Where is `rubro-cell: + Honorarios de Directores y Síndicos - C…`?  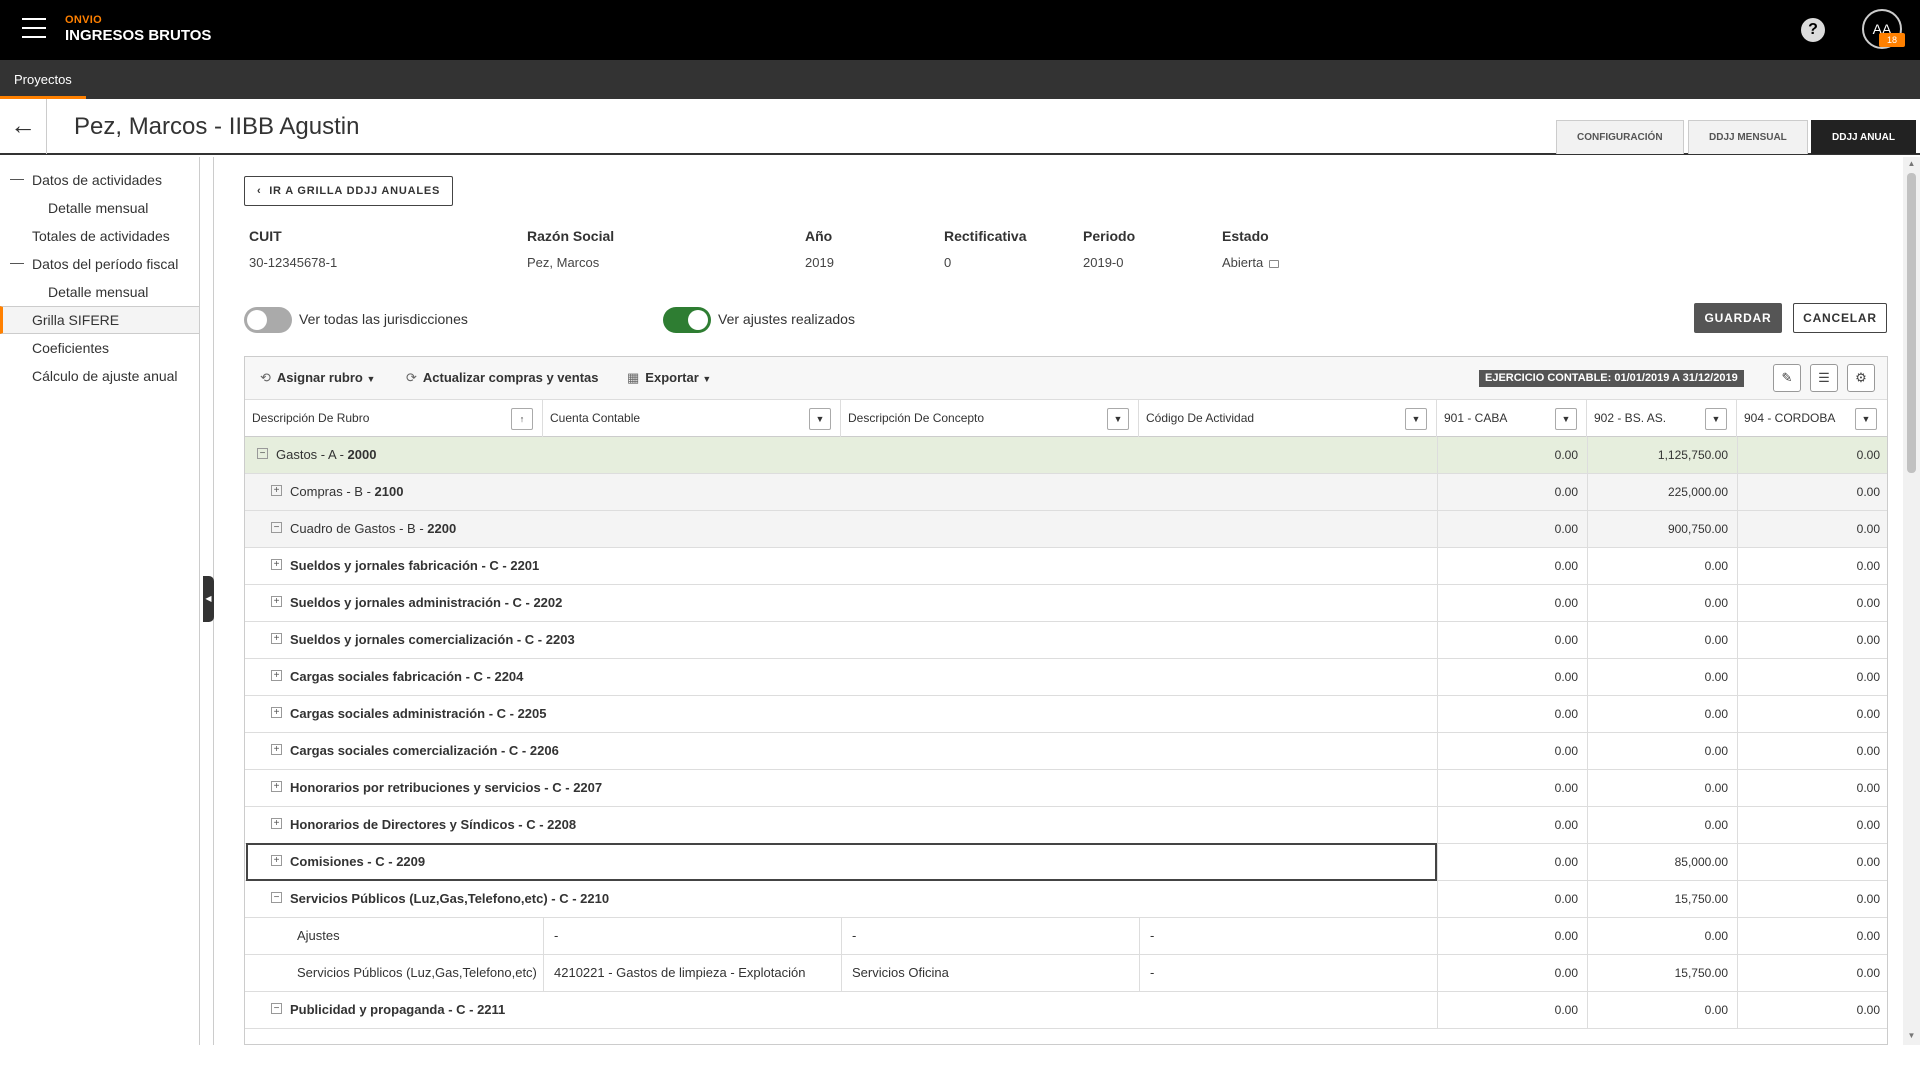
rubro-cell: + Honorarios de Directores y Síndicos - C… is located at coordinates (848, 825).